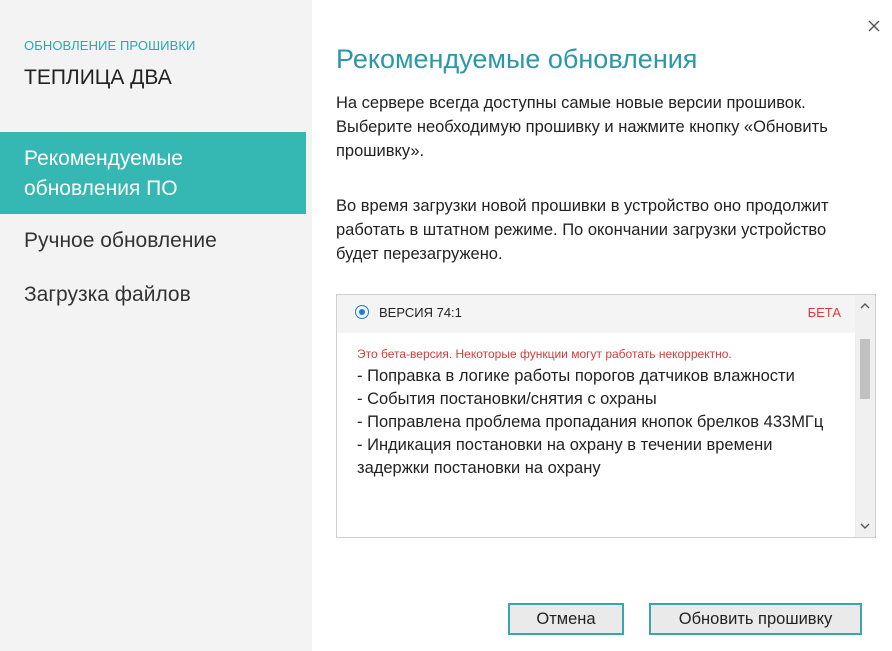  I want to click on scrollbar, so click(865, 416).